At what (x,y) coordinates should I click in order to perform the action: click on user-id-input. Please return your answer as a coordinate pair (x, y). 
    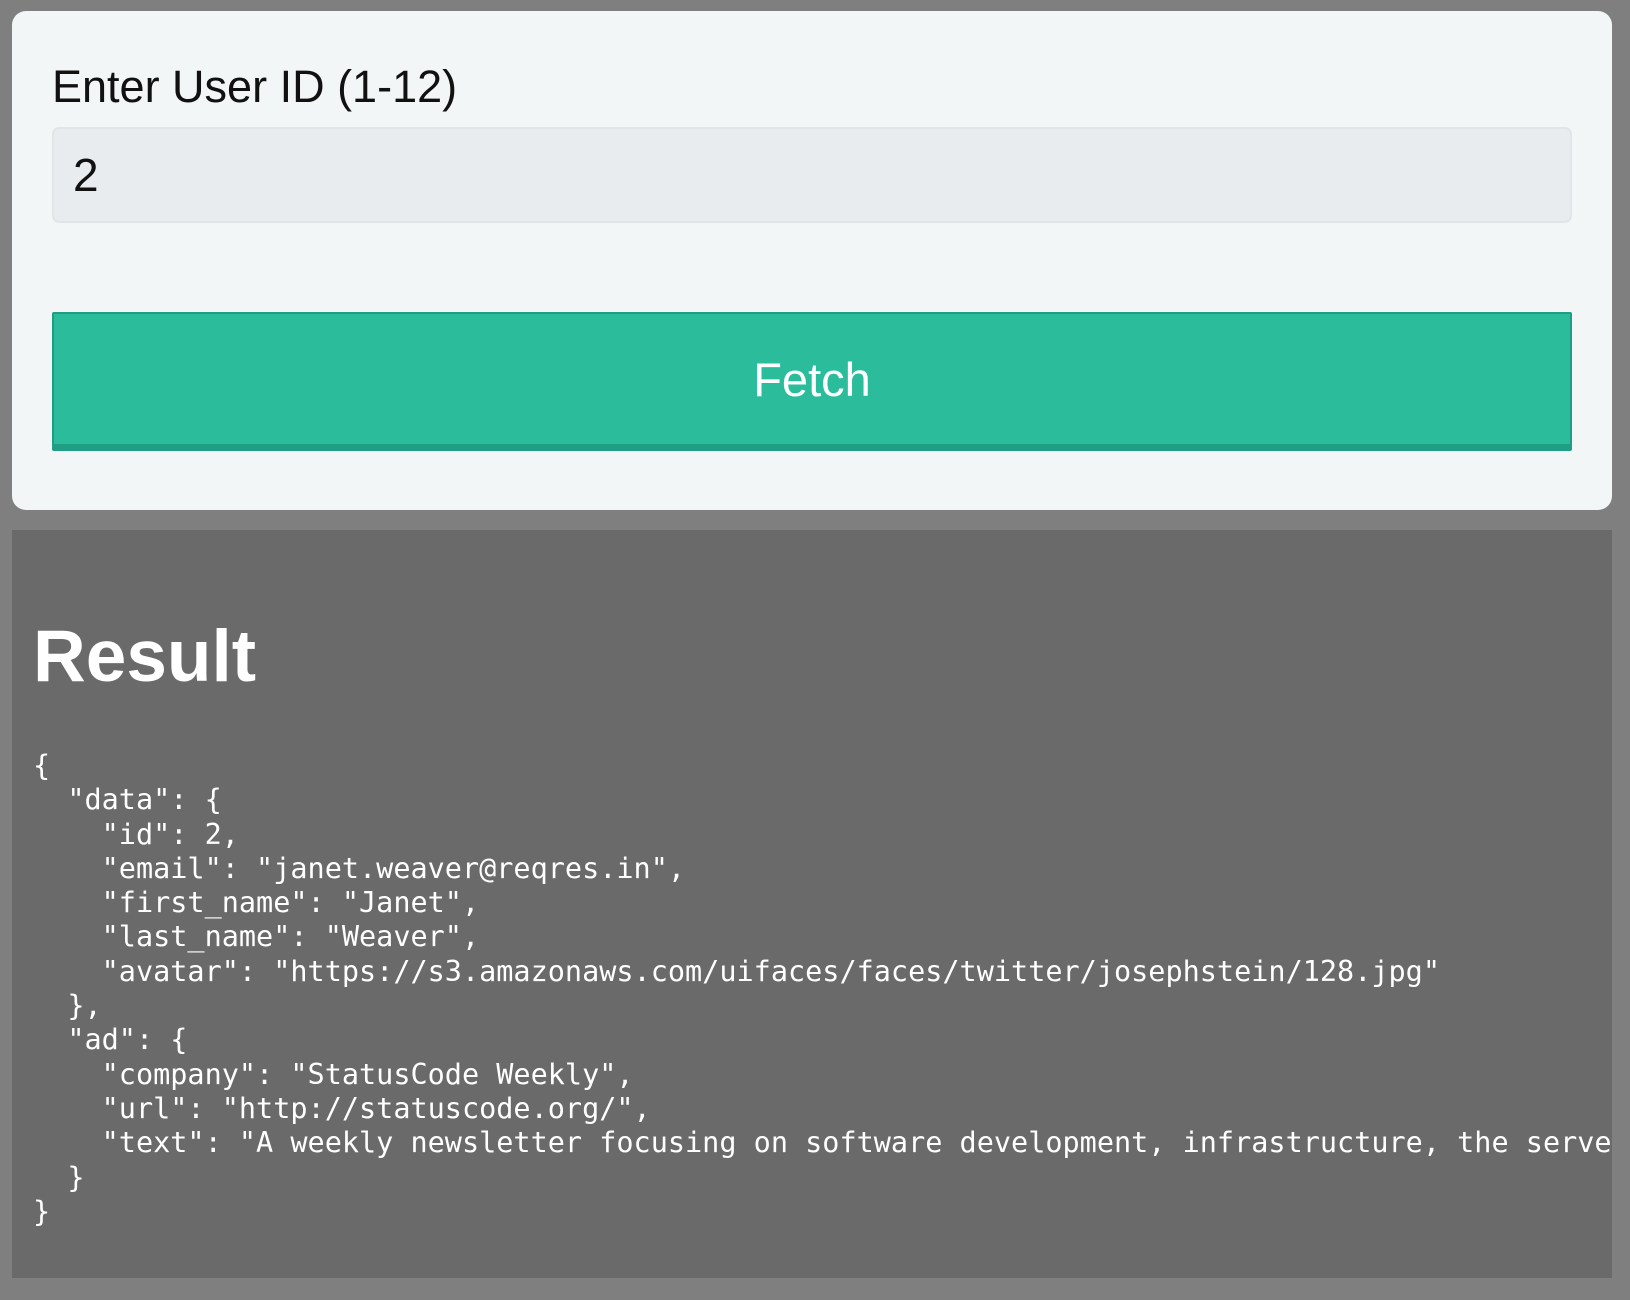
    Looking at the image, I should click on (812, 175).